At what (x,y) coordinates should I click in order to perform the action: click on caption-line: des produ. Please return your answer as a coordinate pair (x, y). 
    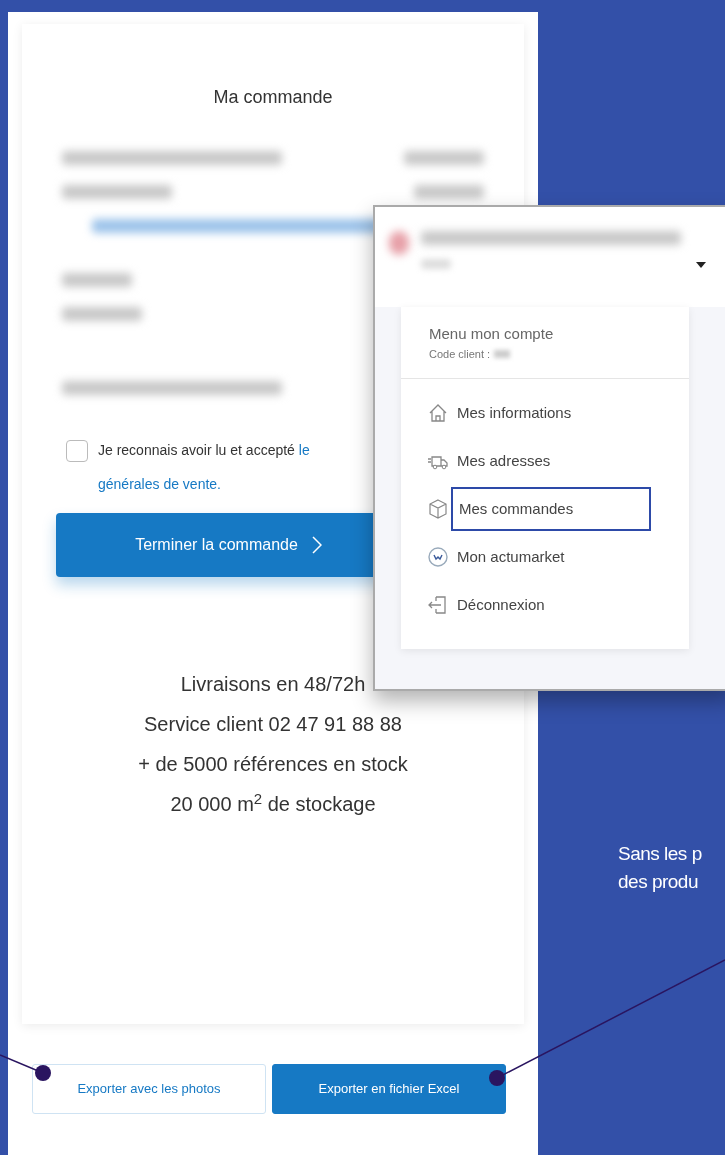
    Looking at the image, I should click on (658, 882).